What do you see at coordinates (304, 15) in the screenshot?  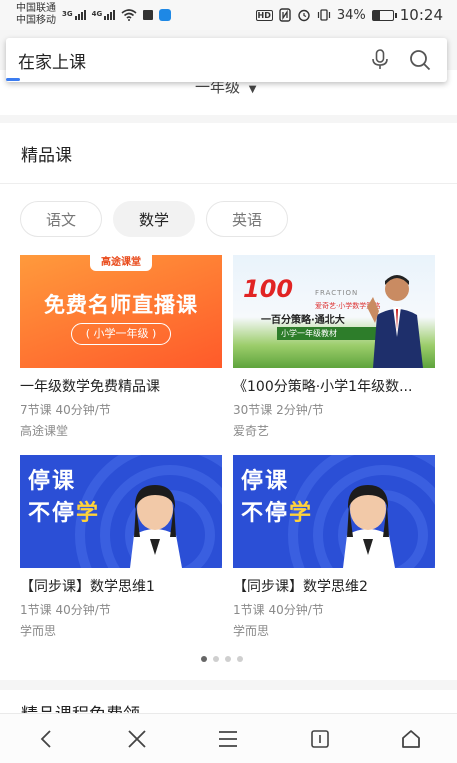 I see `alarm-icon` at bounding box center [304, 15].